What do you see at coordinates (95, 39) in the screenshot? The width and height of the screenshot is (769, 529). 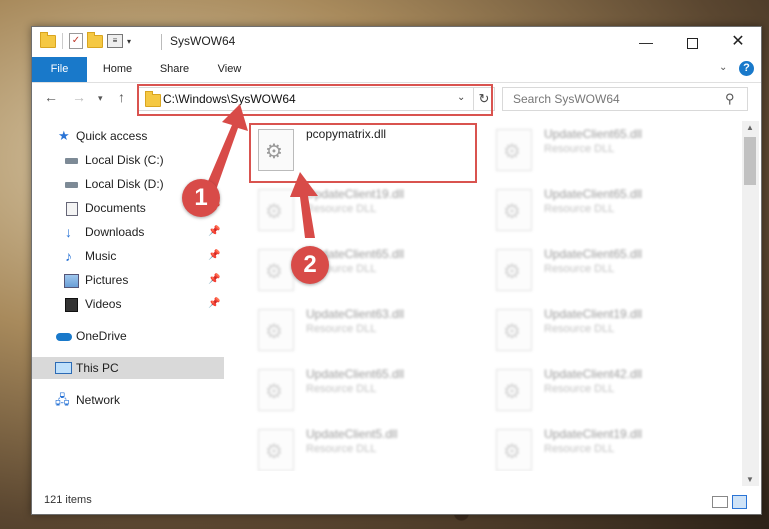 I see `new-folder-icon` at bounding box center [95, 39].